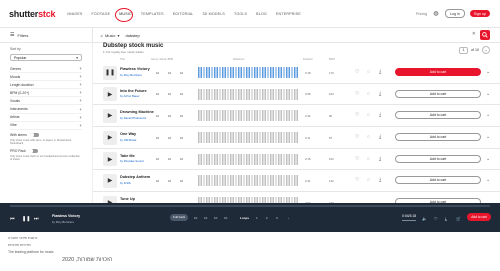  Describe the element at coordinates (129, 96) in the screenshot. I see `track-artist: by Arthur Bauer` at that location.